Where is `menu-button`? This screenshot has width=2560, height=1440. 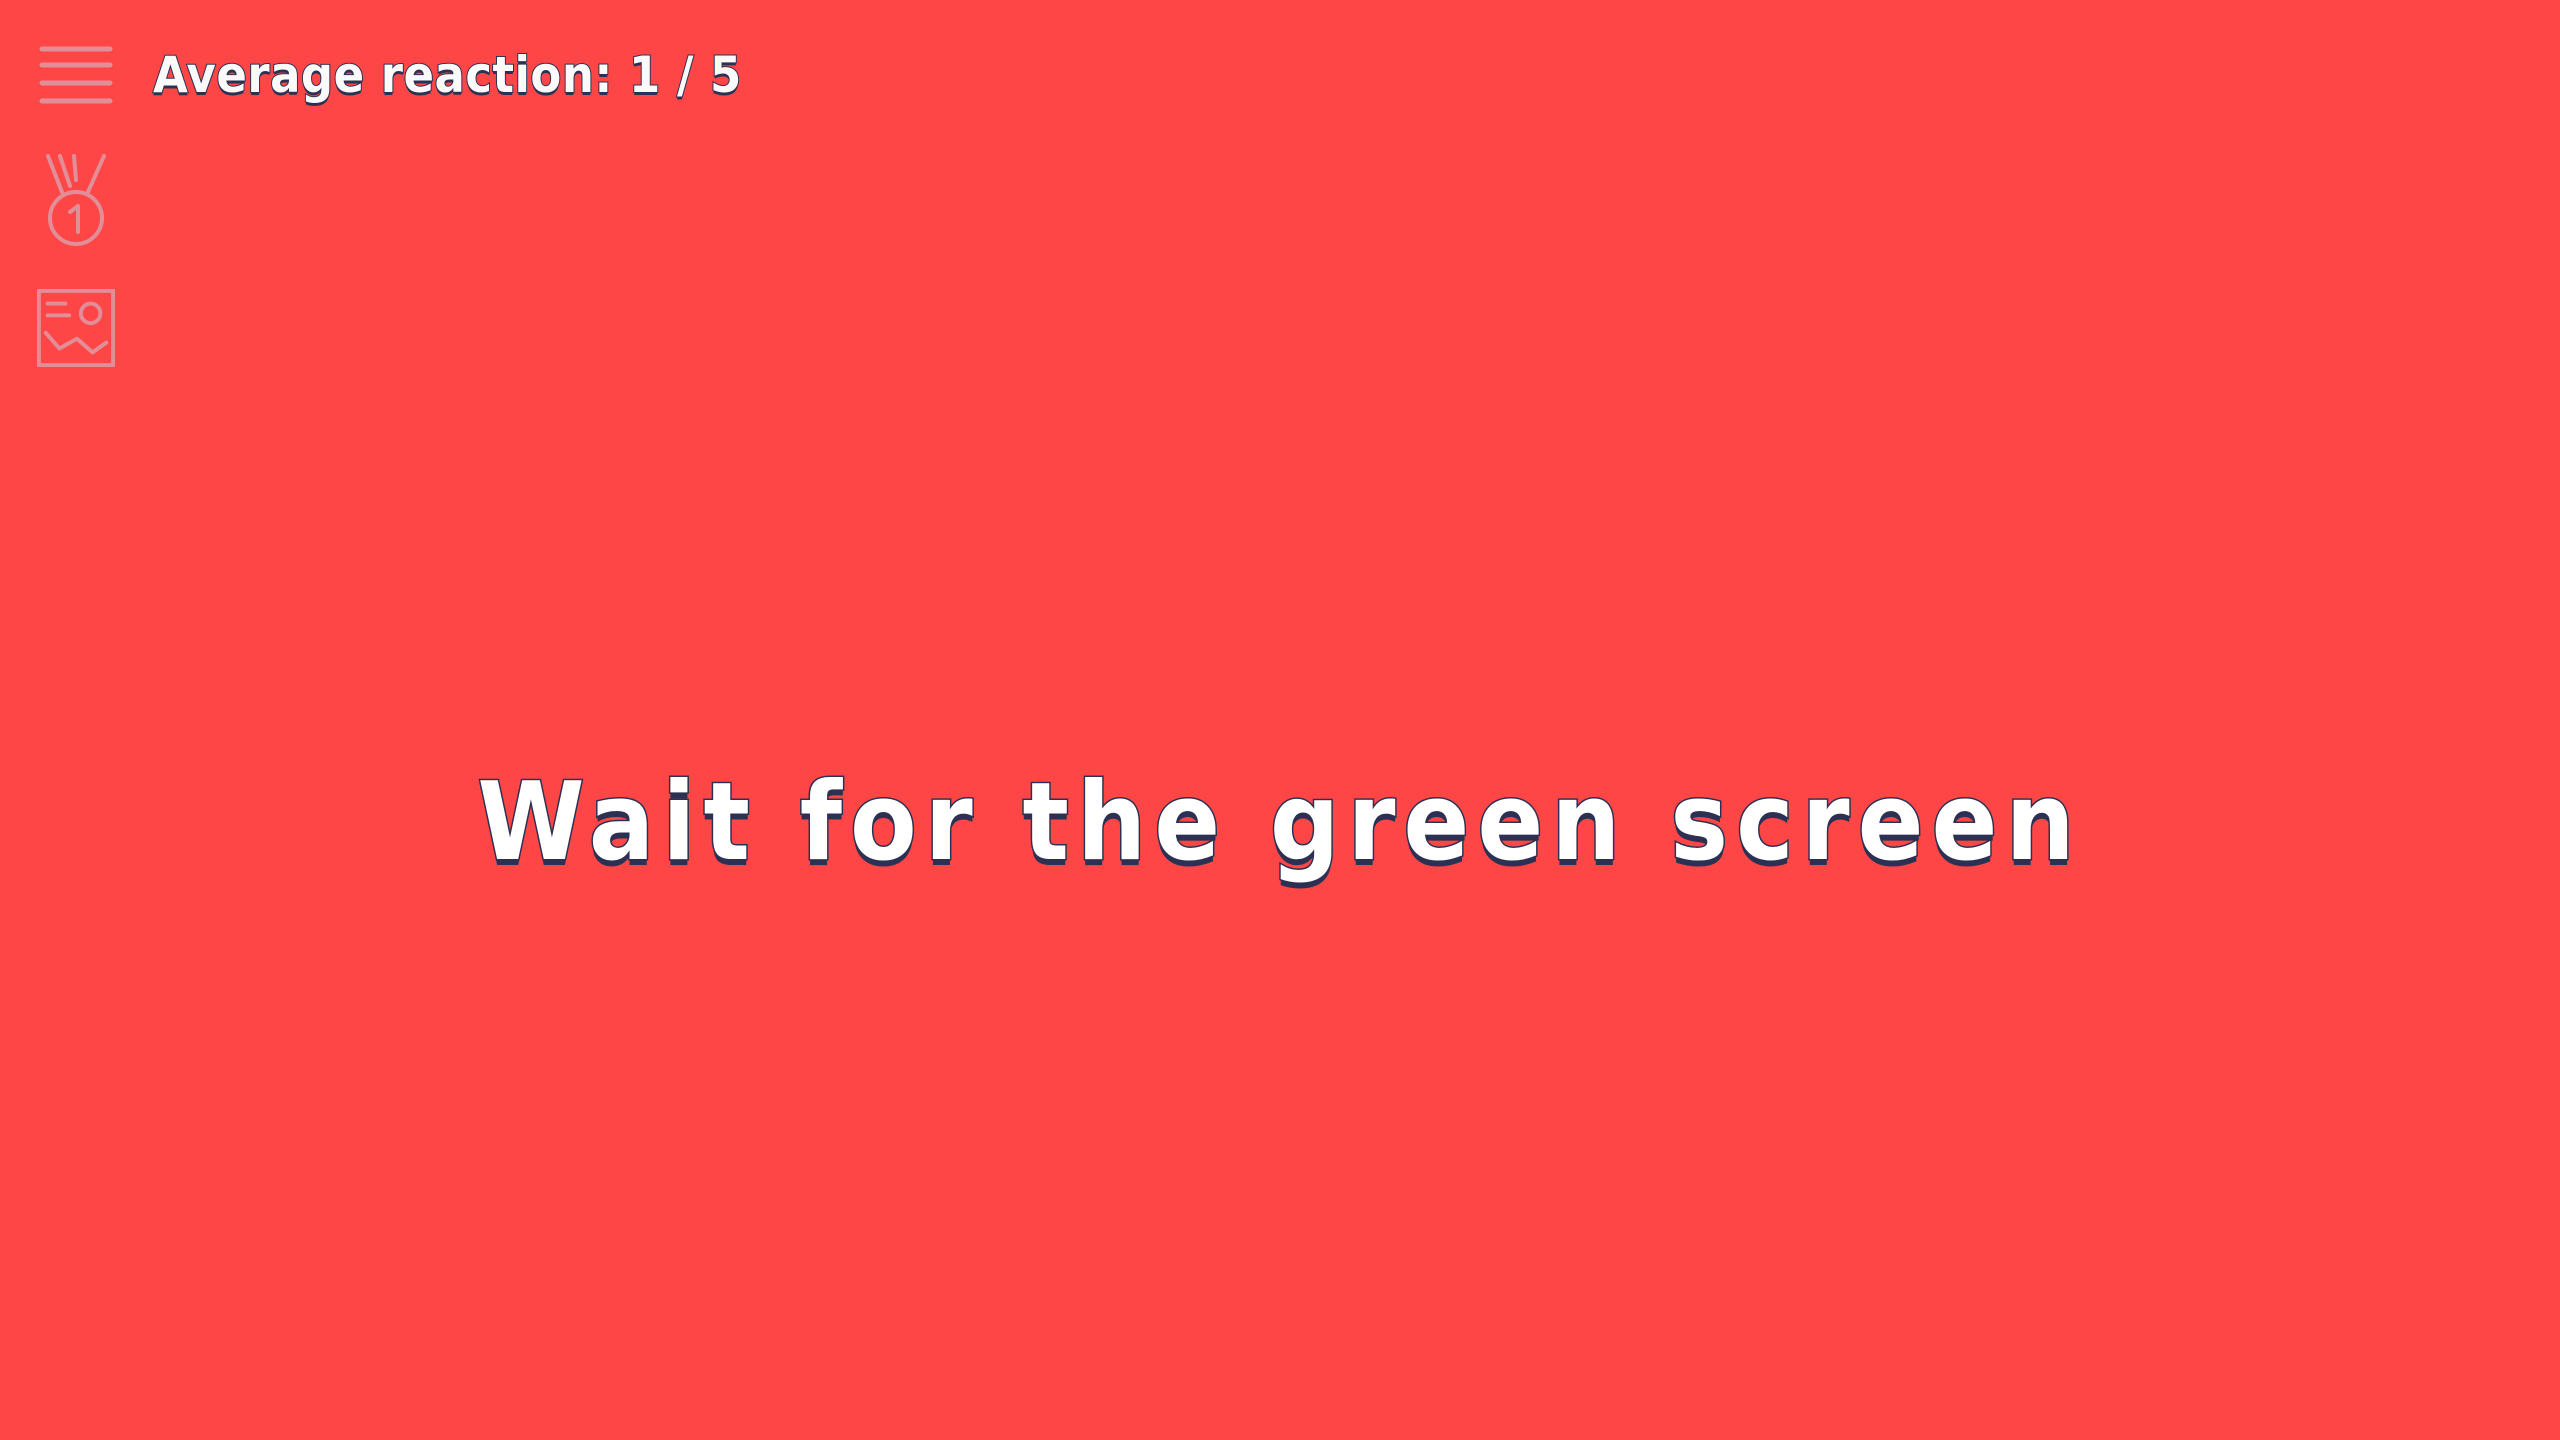
menu-button is located at coordinates (76, 75).